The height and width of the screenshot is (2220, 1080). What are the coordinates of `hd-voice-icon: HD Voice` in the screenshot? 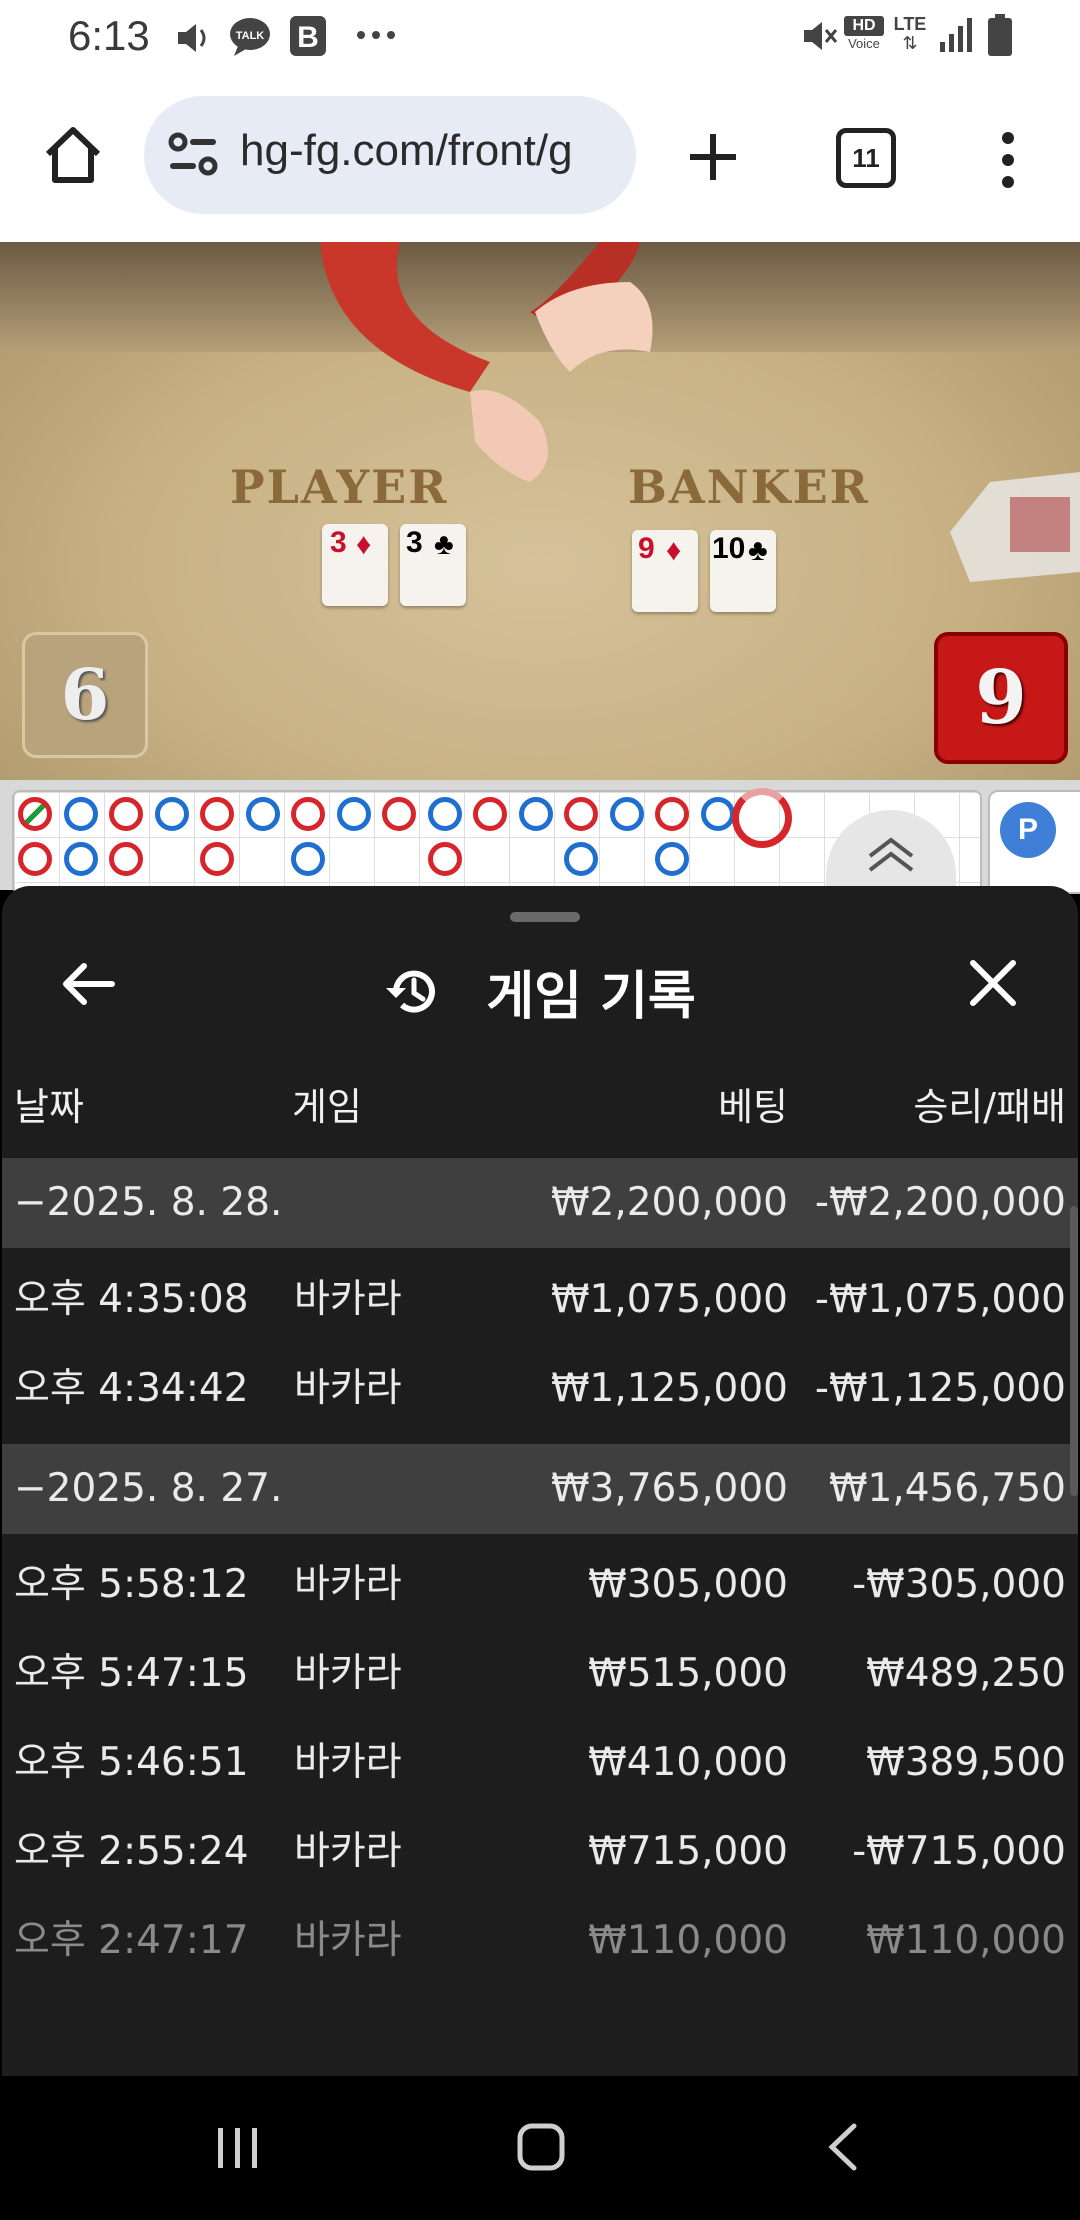 It's located at (864, 34).